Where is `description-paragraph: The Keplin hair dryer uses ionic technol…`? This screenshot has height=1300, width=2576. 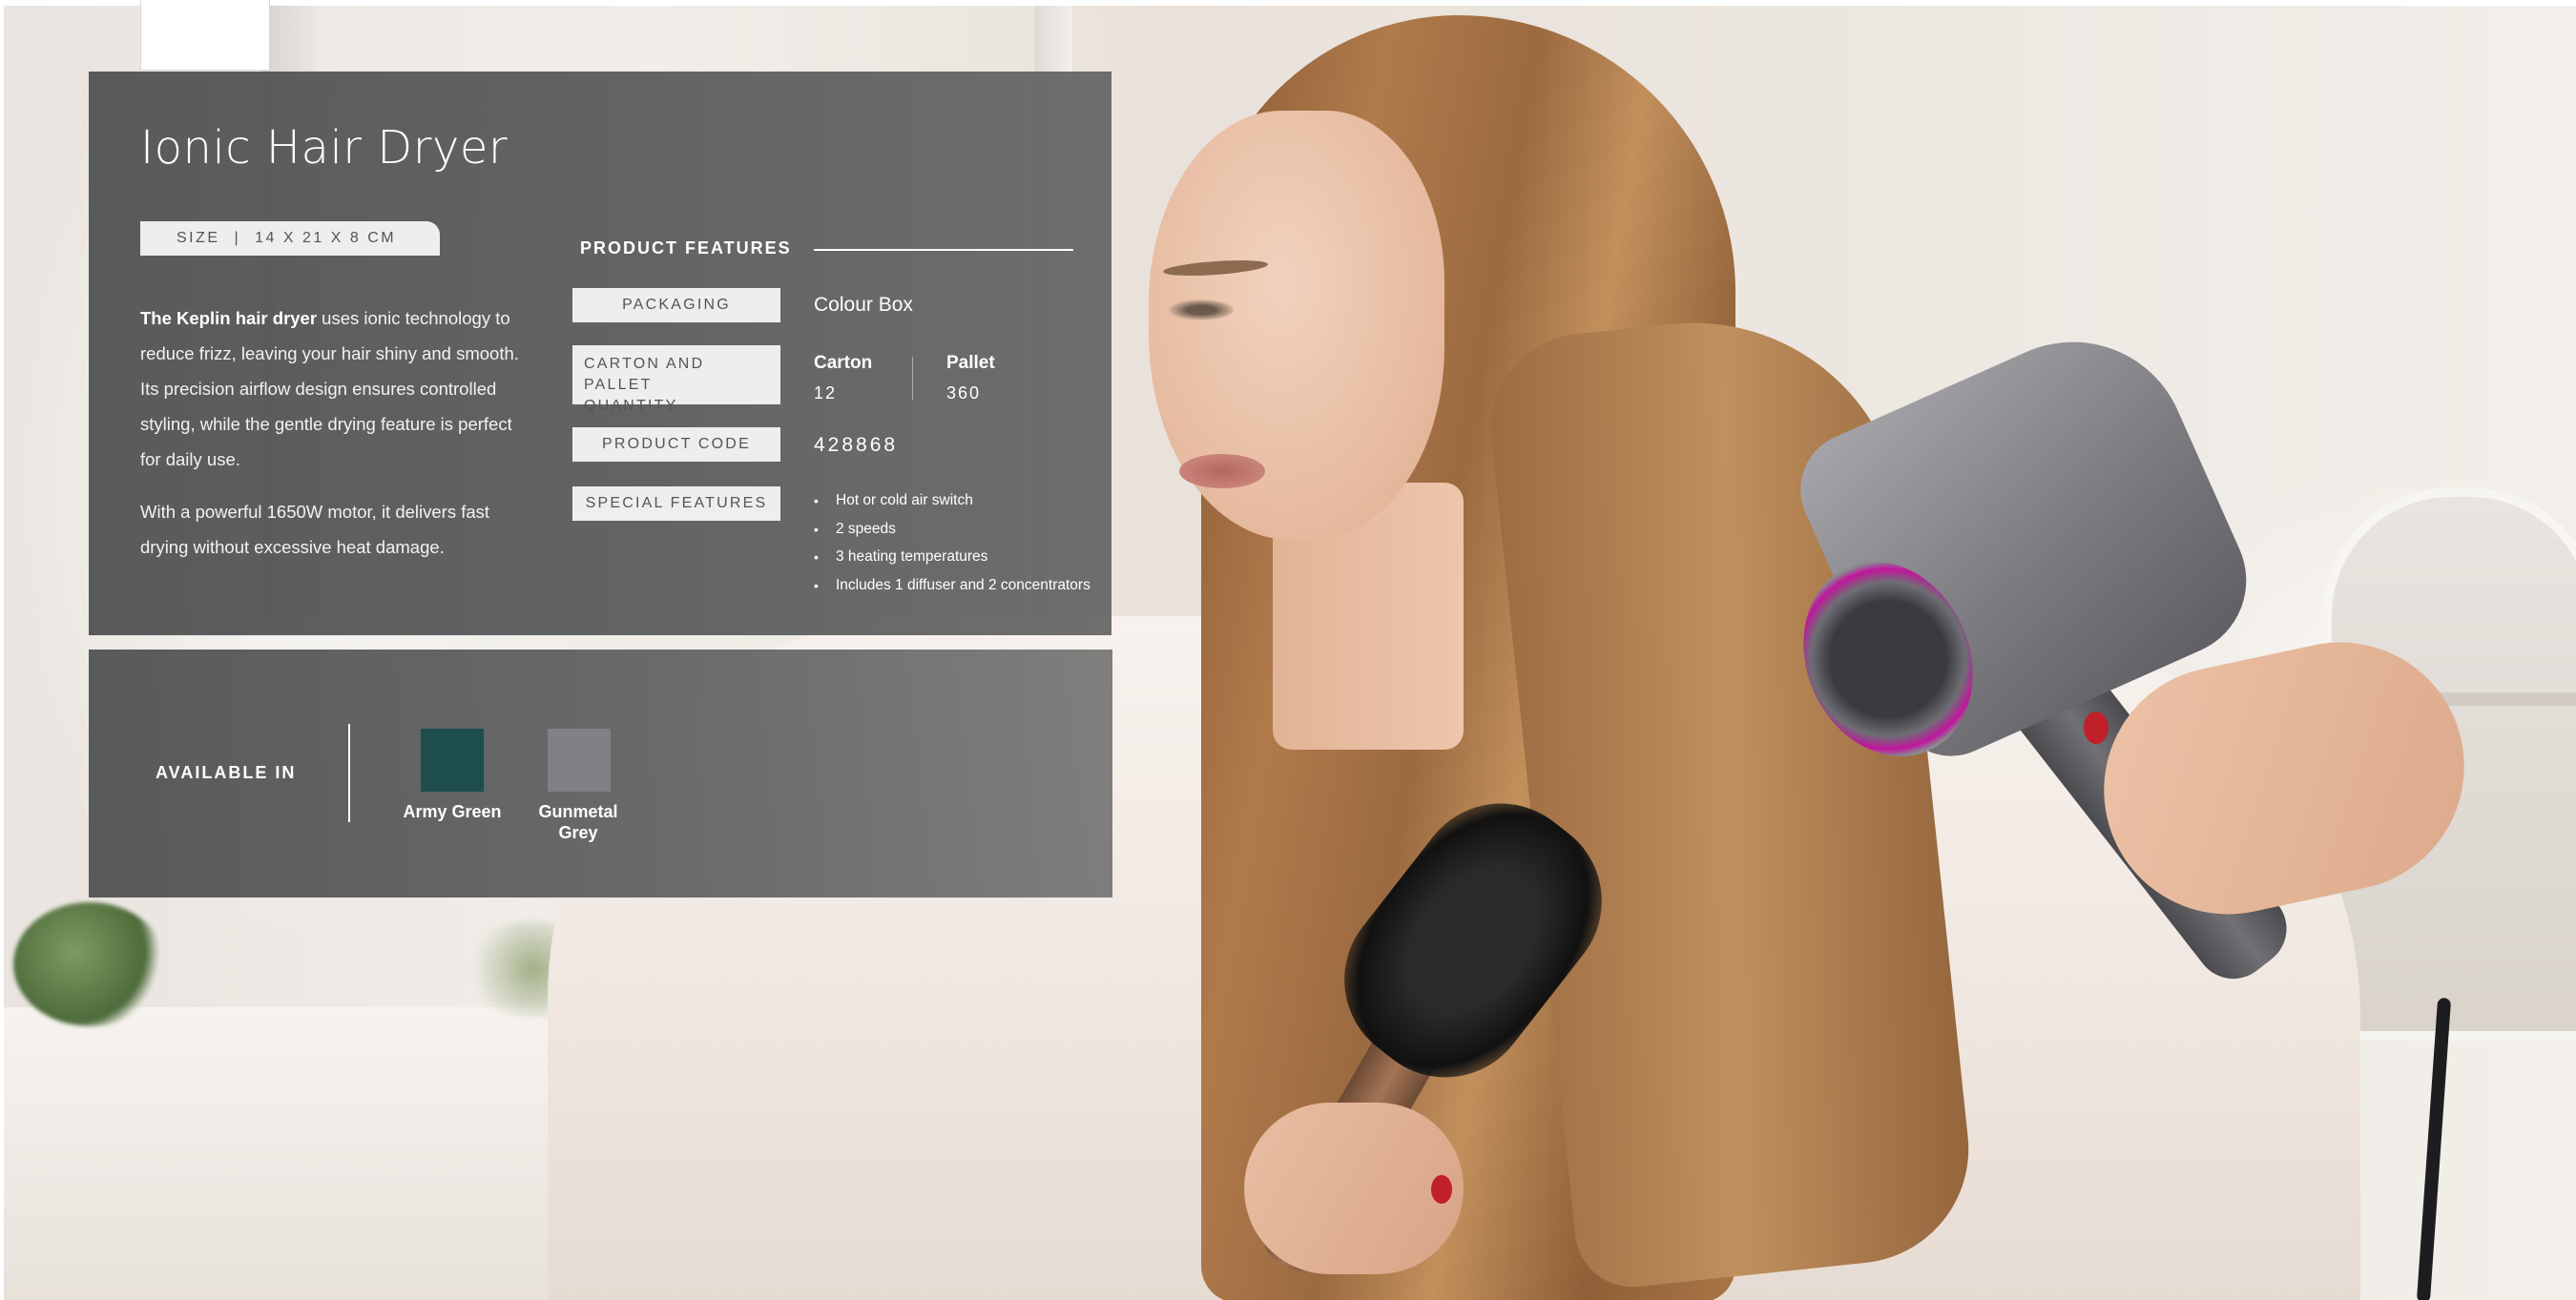
description-paragraph: The Keplin hair dryer uses ionic technol… is located at coordinates (335, 389).